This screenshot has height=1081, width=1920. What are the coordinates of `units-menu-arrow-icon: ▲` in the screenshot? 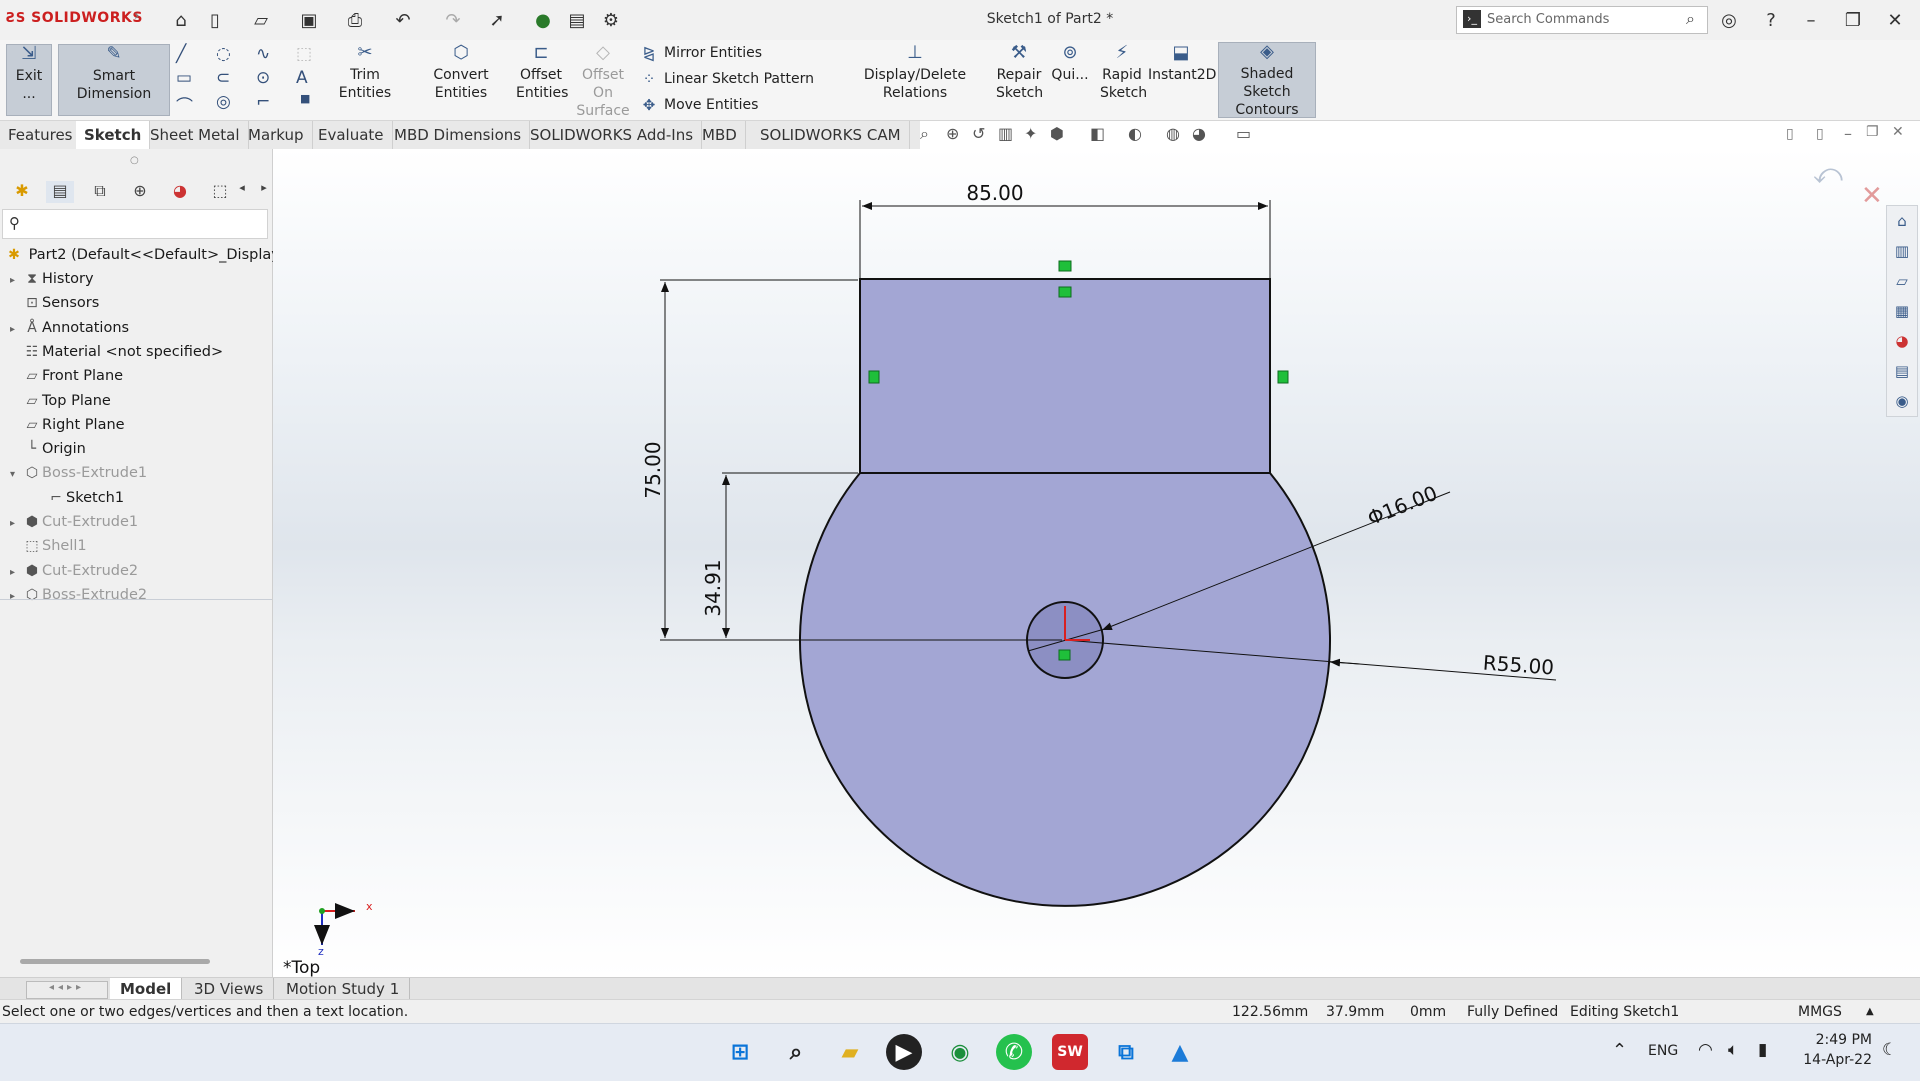 It's located at (1870, 1011).